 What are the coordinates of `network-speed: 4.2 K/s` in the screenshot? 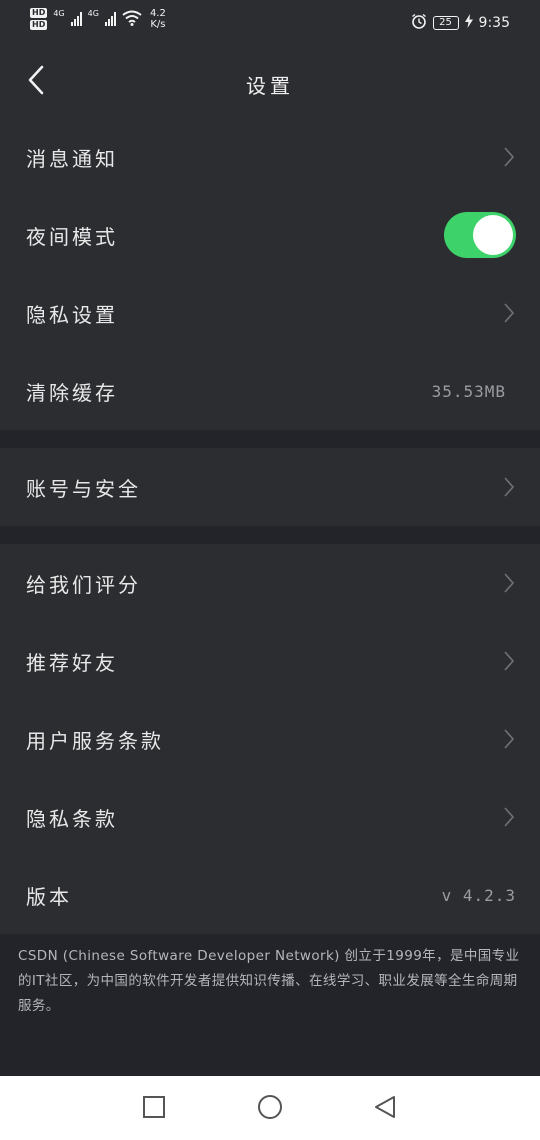 It's located at (158, 19).